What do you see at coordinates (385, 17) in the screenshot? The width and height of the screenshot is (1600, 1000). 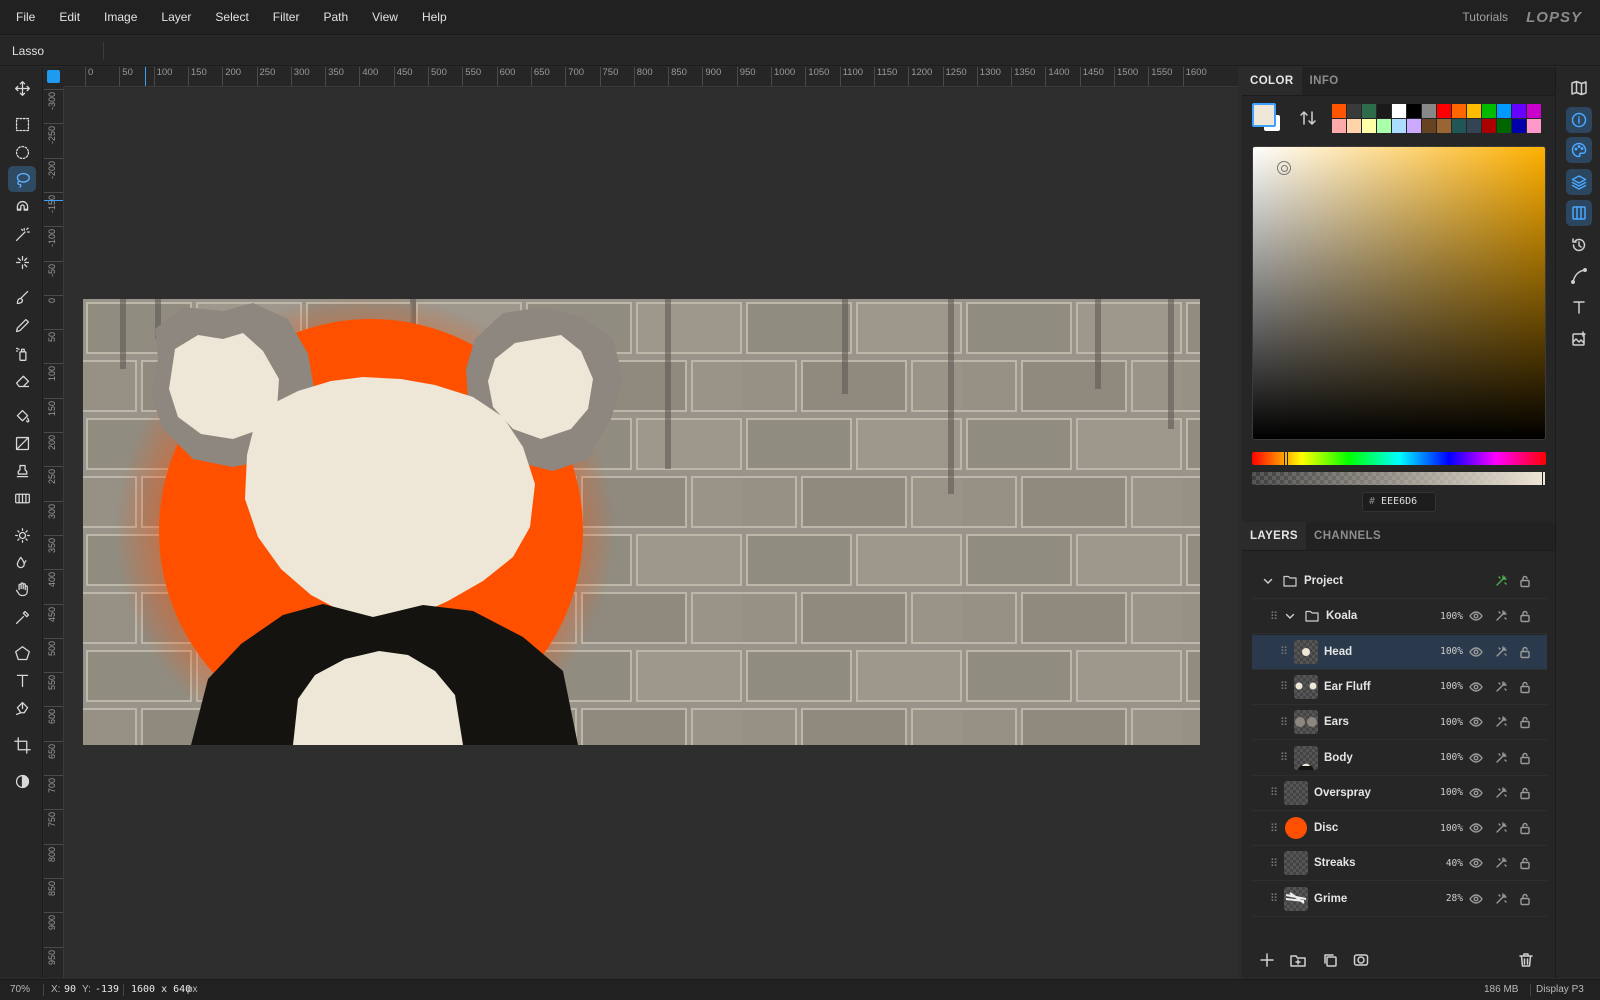 I see `menu-view: View` at bounding box center [385, 17].